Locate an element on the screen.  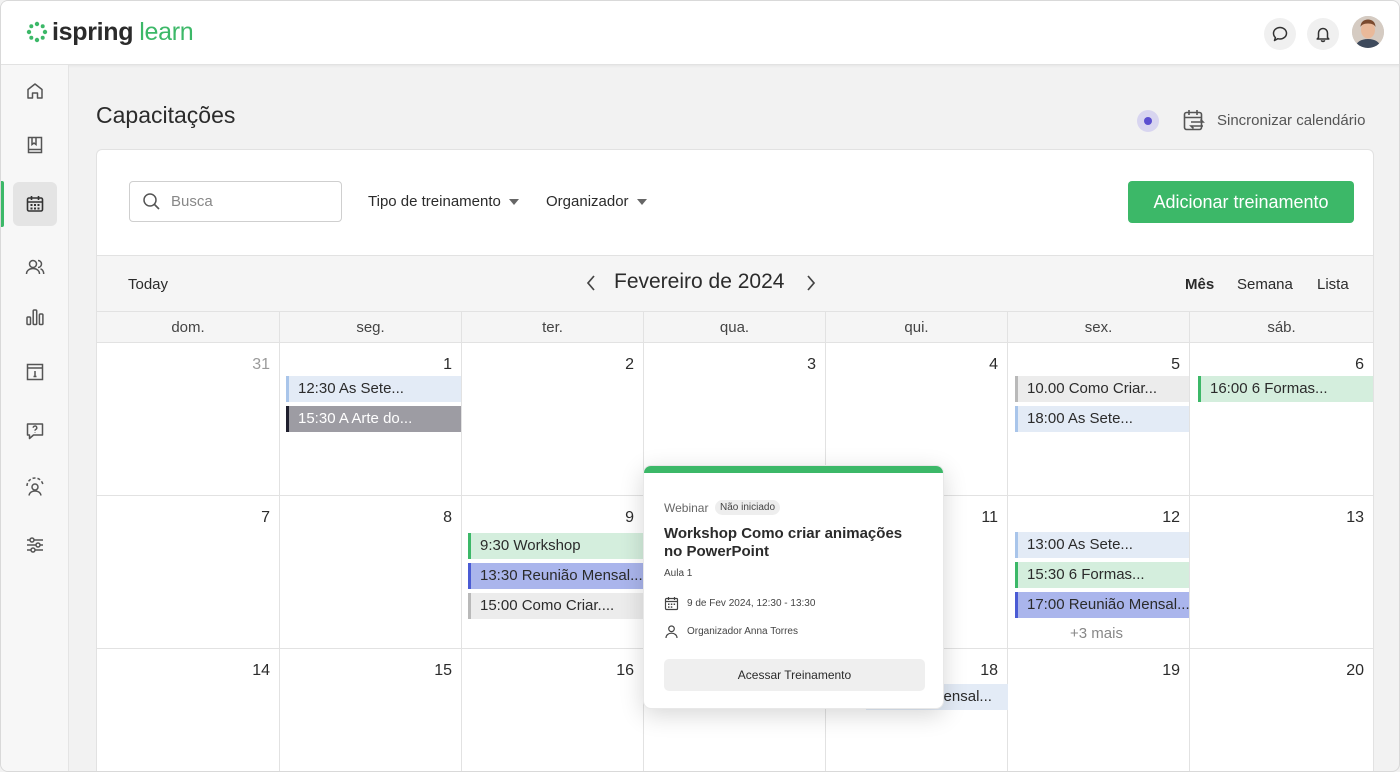
logo: ispring learn is located at coordinates (110, 31).